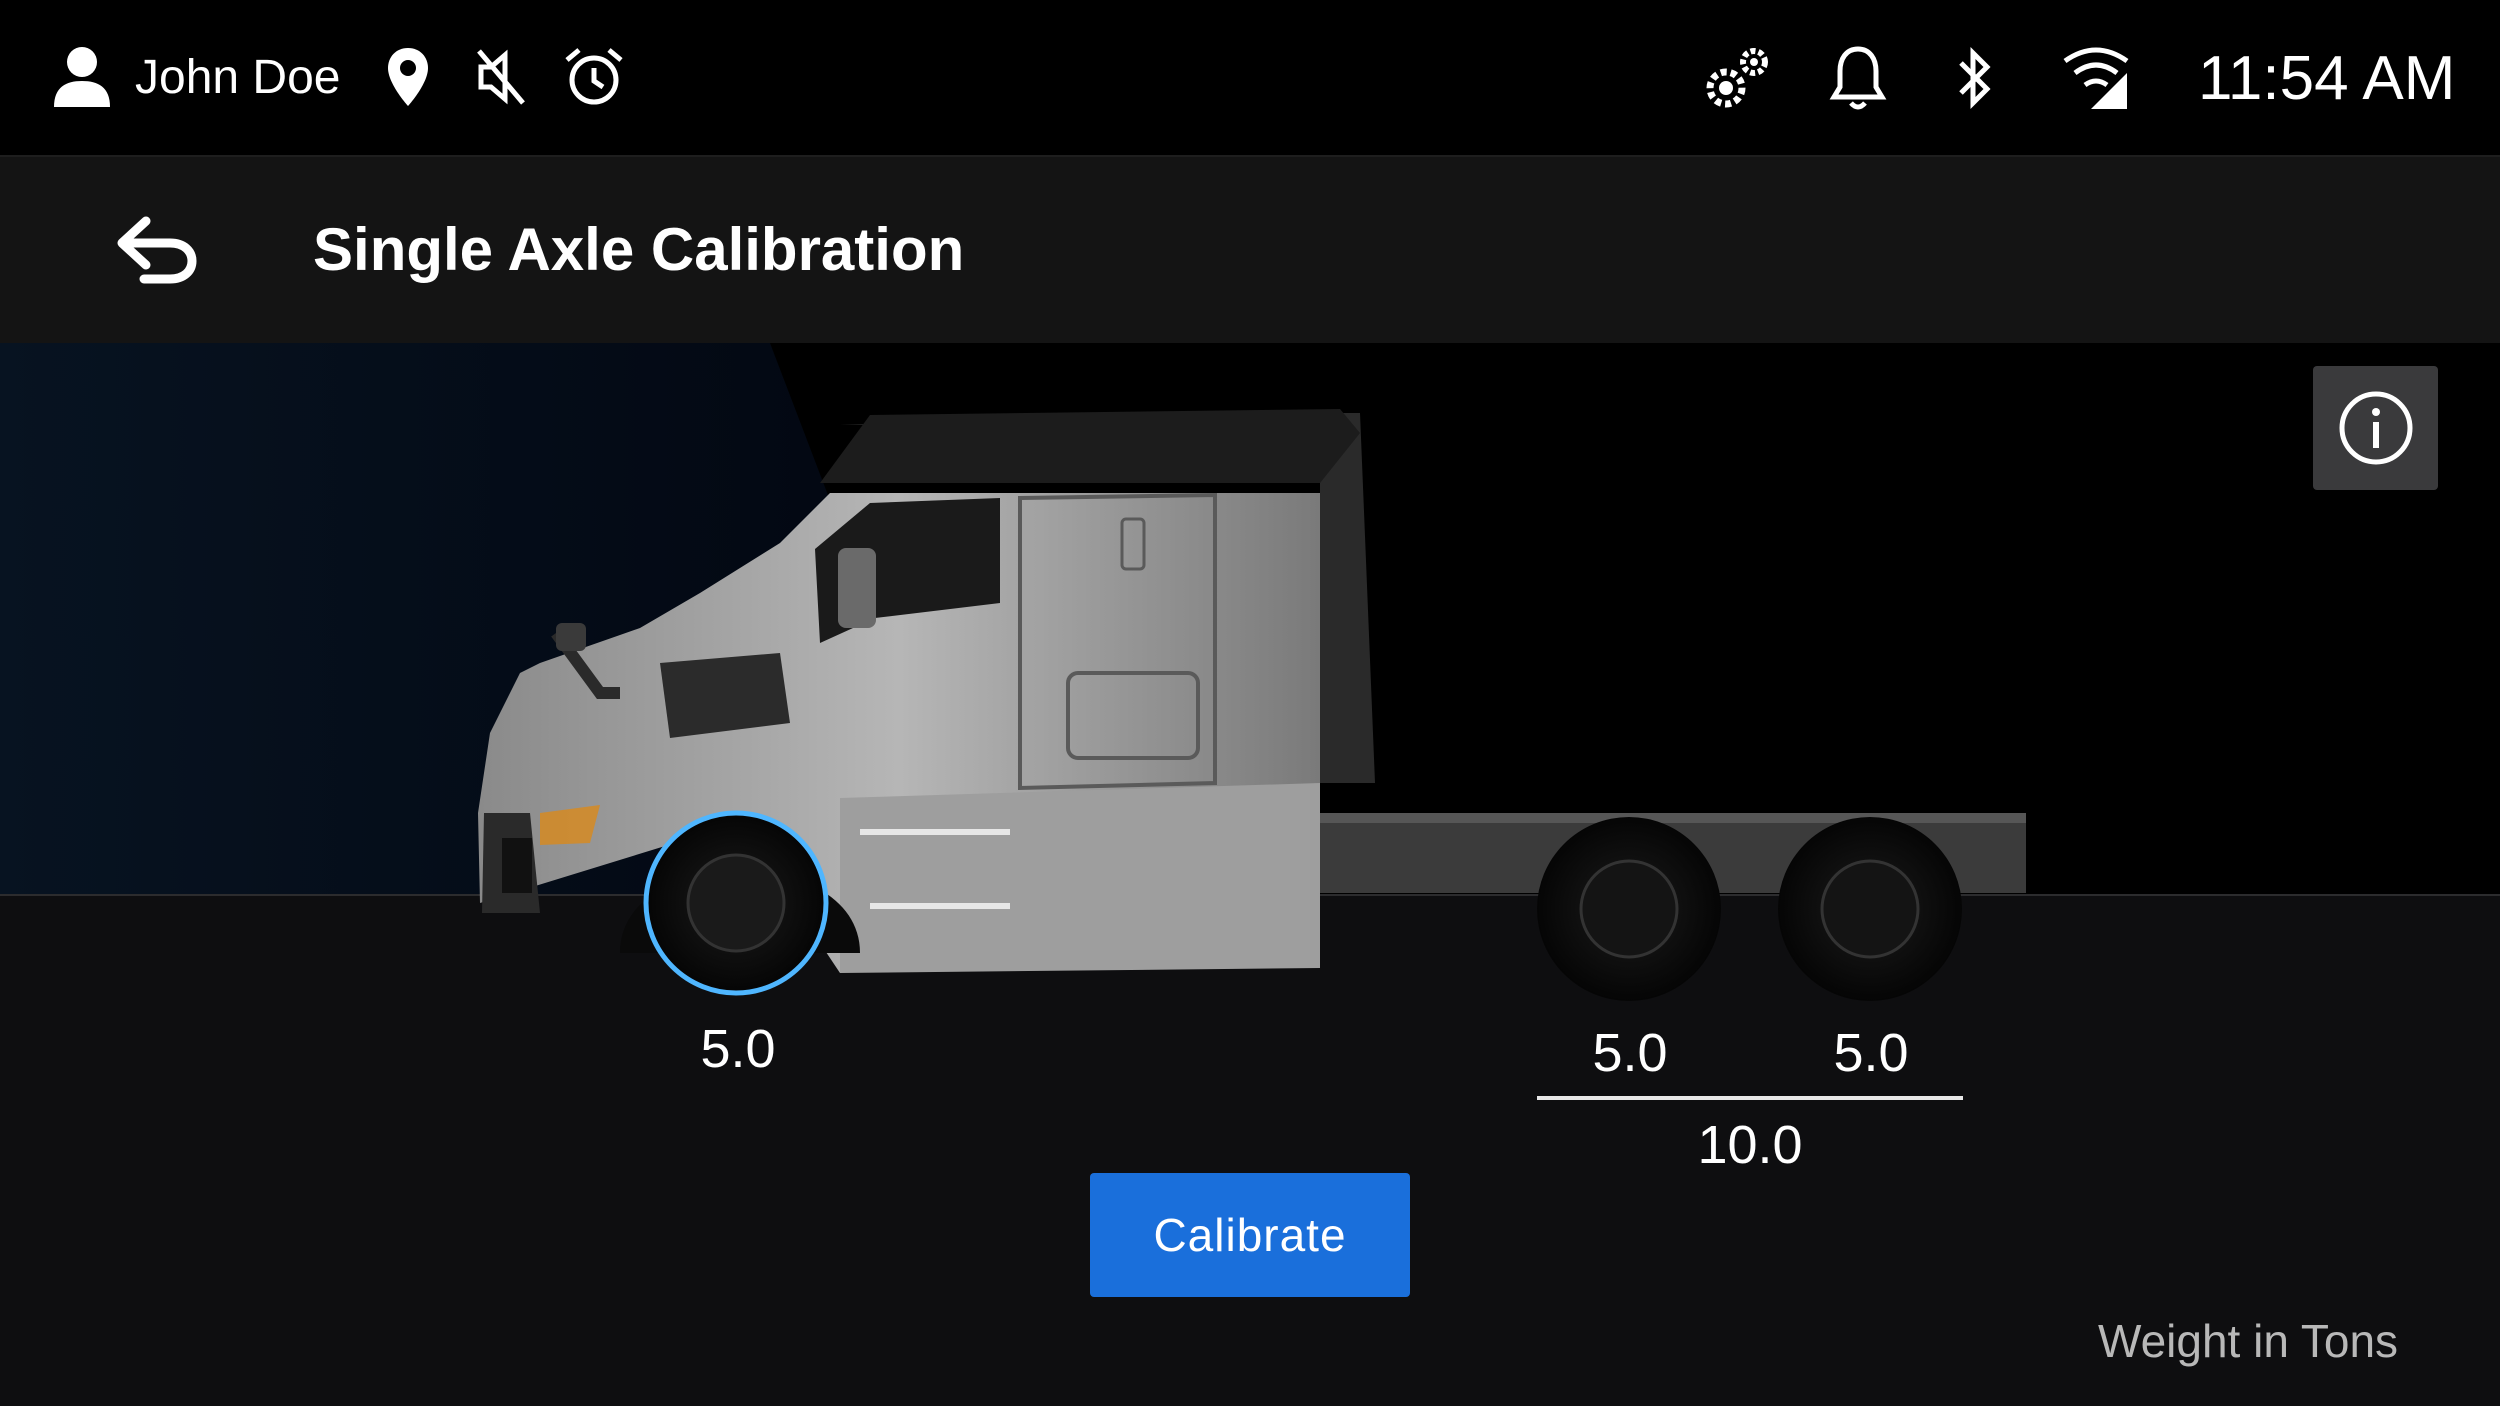 This screenshot has height=1406, width=2500. Describe the element at coordinates (501, 77) in the screenshot. I see `mute-icon` at that location.